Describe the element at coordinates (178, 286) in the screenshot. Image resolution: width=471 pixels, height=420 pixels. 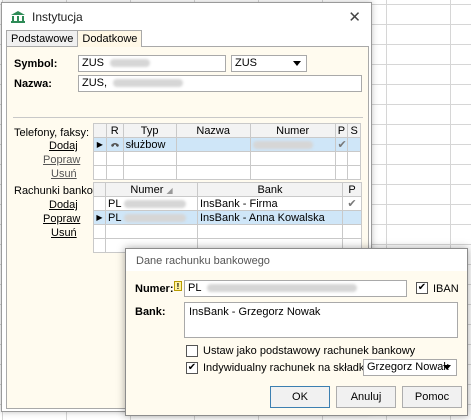
I see `warning-icon: !` at that location.